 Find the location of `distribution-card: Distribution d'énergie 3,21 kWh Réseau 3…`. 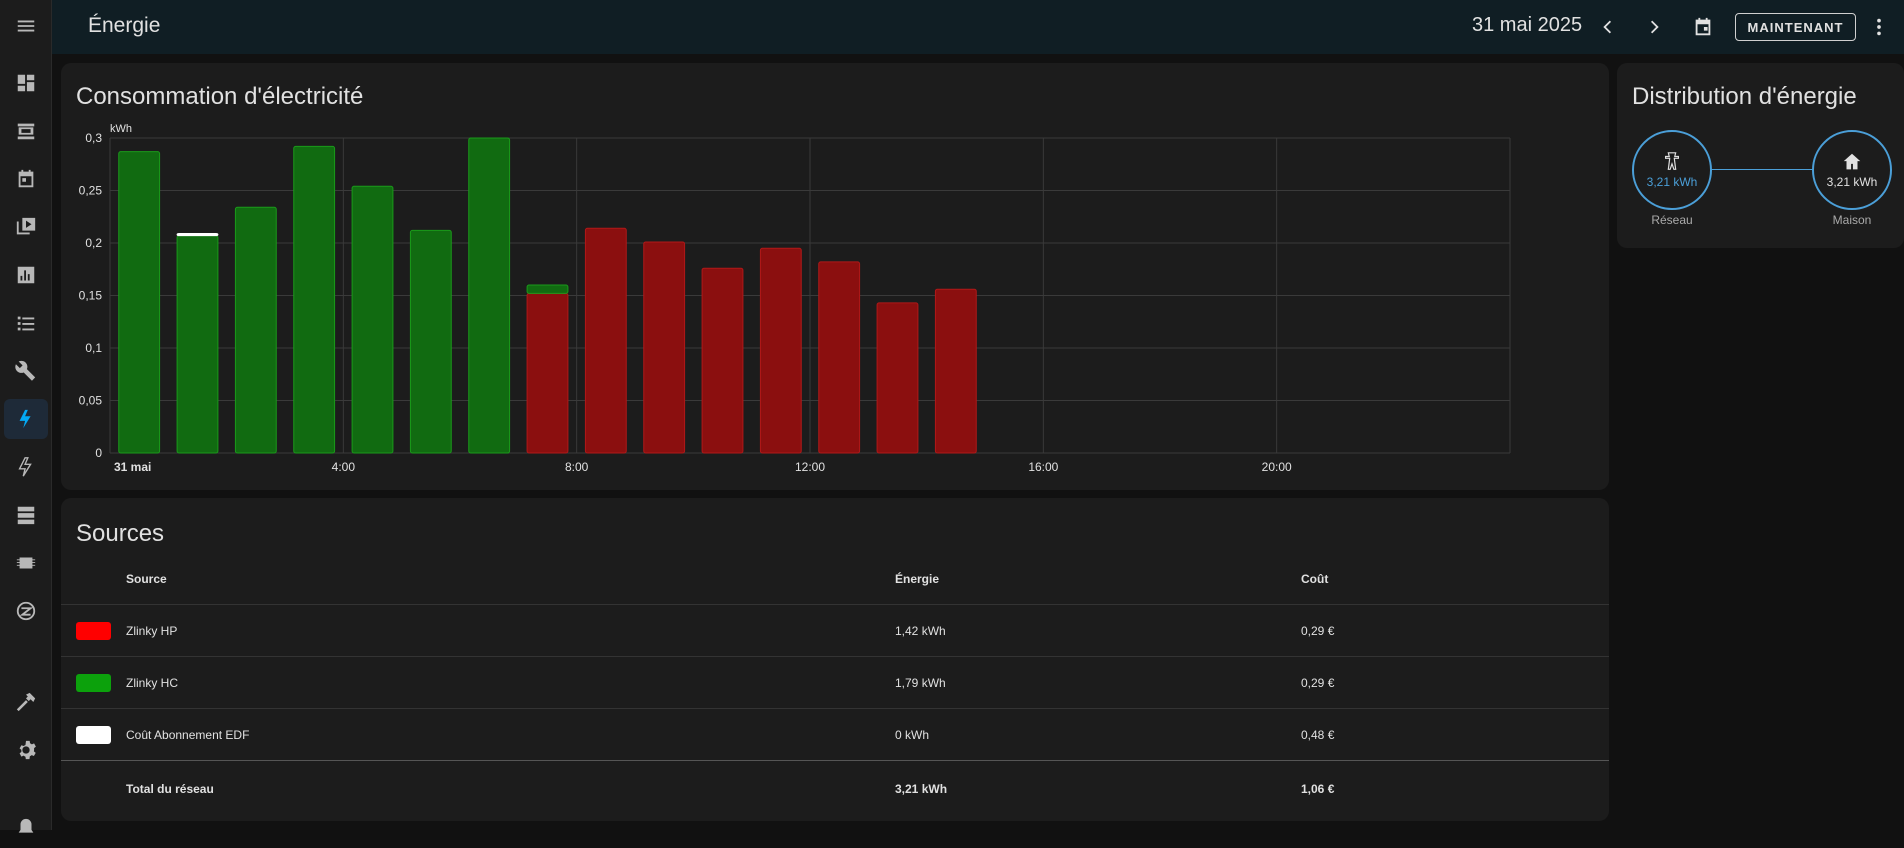

distribution-card: Distribution d'énergie 3,21 kWh Réseau 3… is located at coordinates (1760, 155).